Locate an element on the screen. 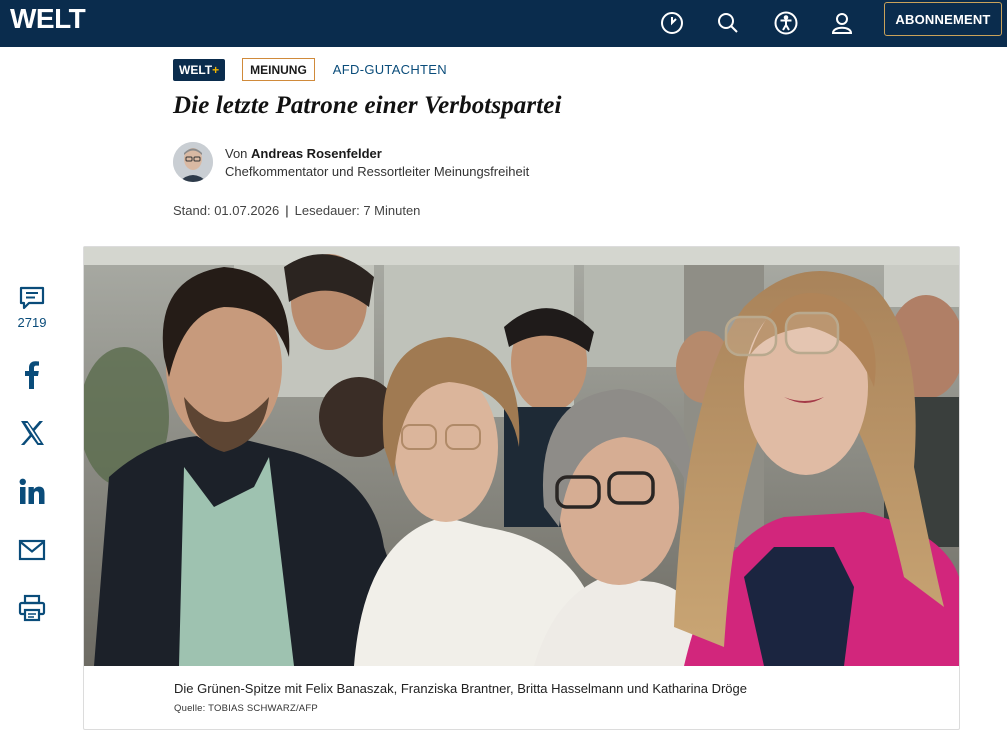 This screenshot has height=737, width=1007. facebook-icon is located at coordinates (32, 375).